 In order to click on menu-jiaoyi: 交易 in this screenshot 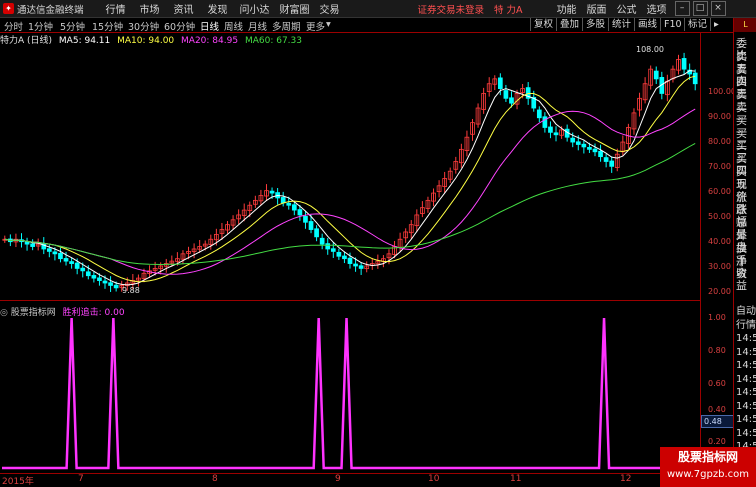, I will do `click(330, 8)`.